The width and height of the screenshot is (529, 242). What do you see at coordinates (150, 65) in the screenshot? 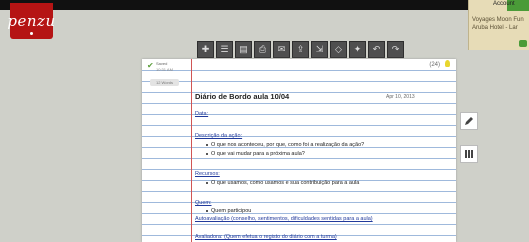
I see `saved-check-icon: ✔` at bounding box center [150, 65].